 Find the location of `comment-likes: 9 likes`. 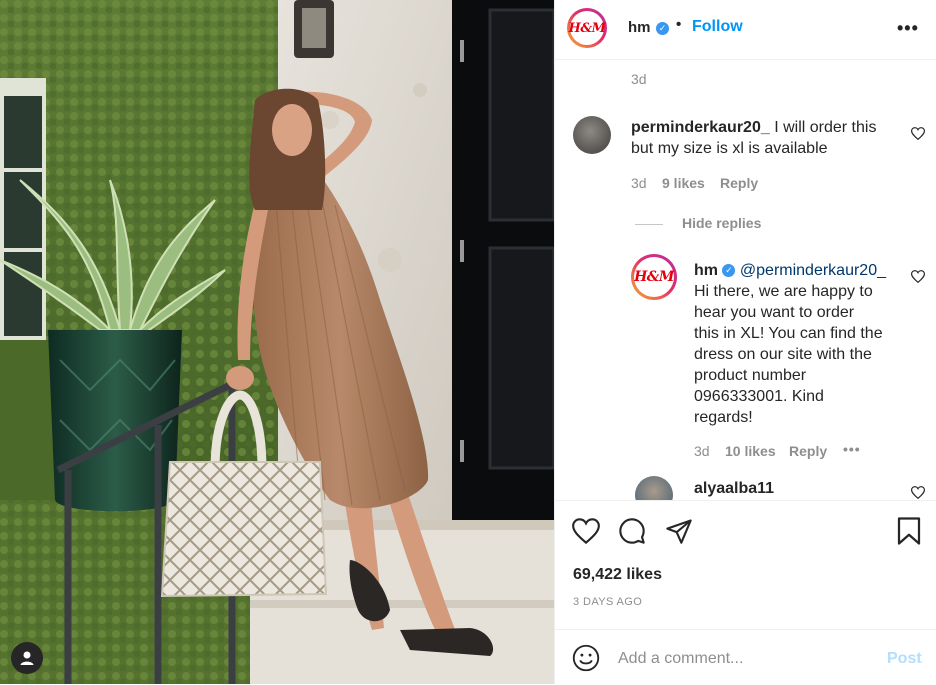

comment-likes: 9 likes is located at coordinates (683, 183).